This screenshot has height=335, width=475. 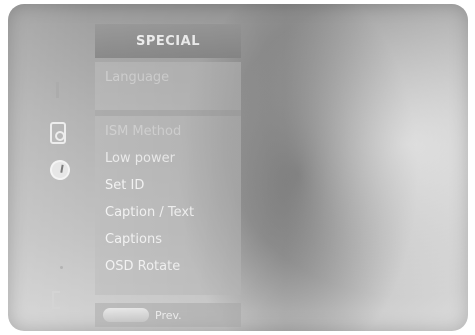 I want to click on speaker-icon, so click(x=58, y=133).